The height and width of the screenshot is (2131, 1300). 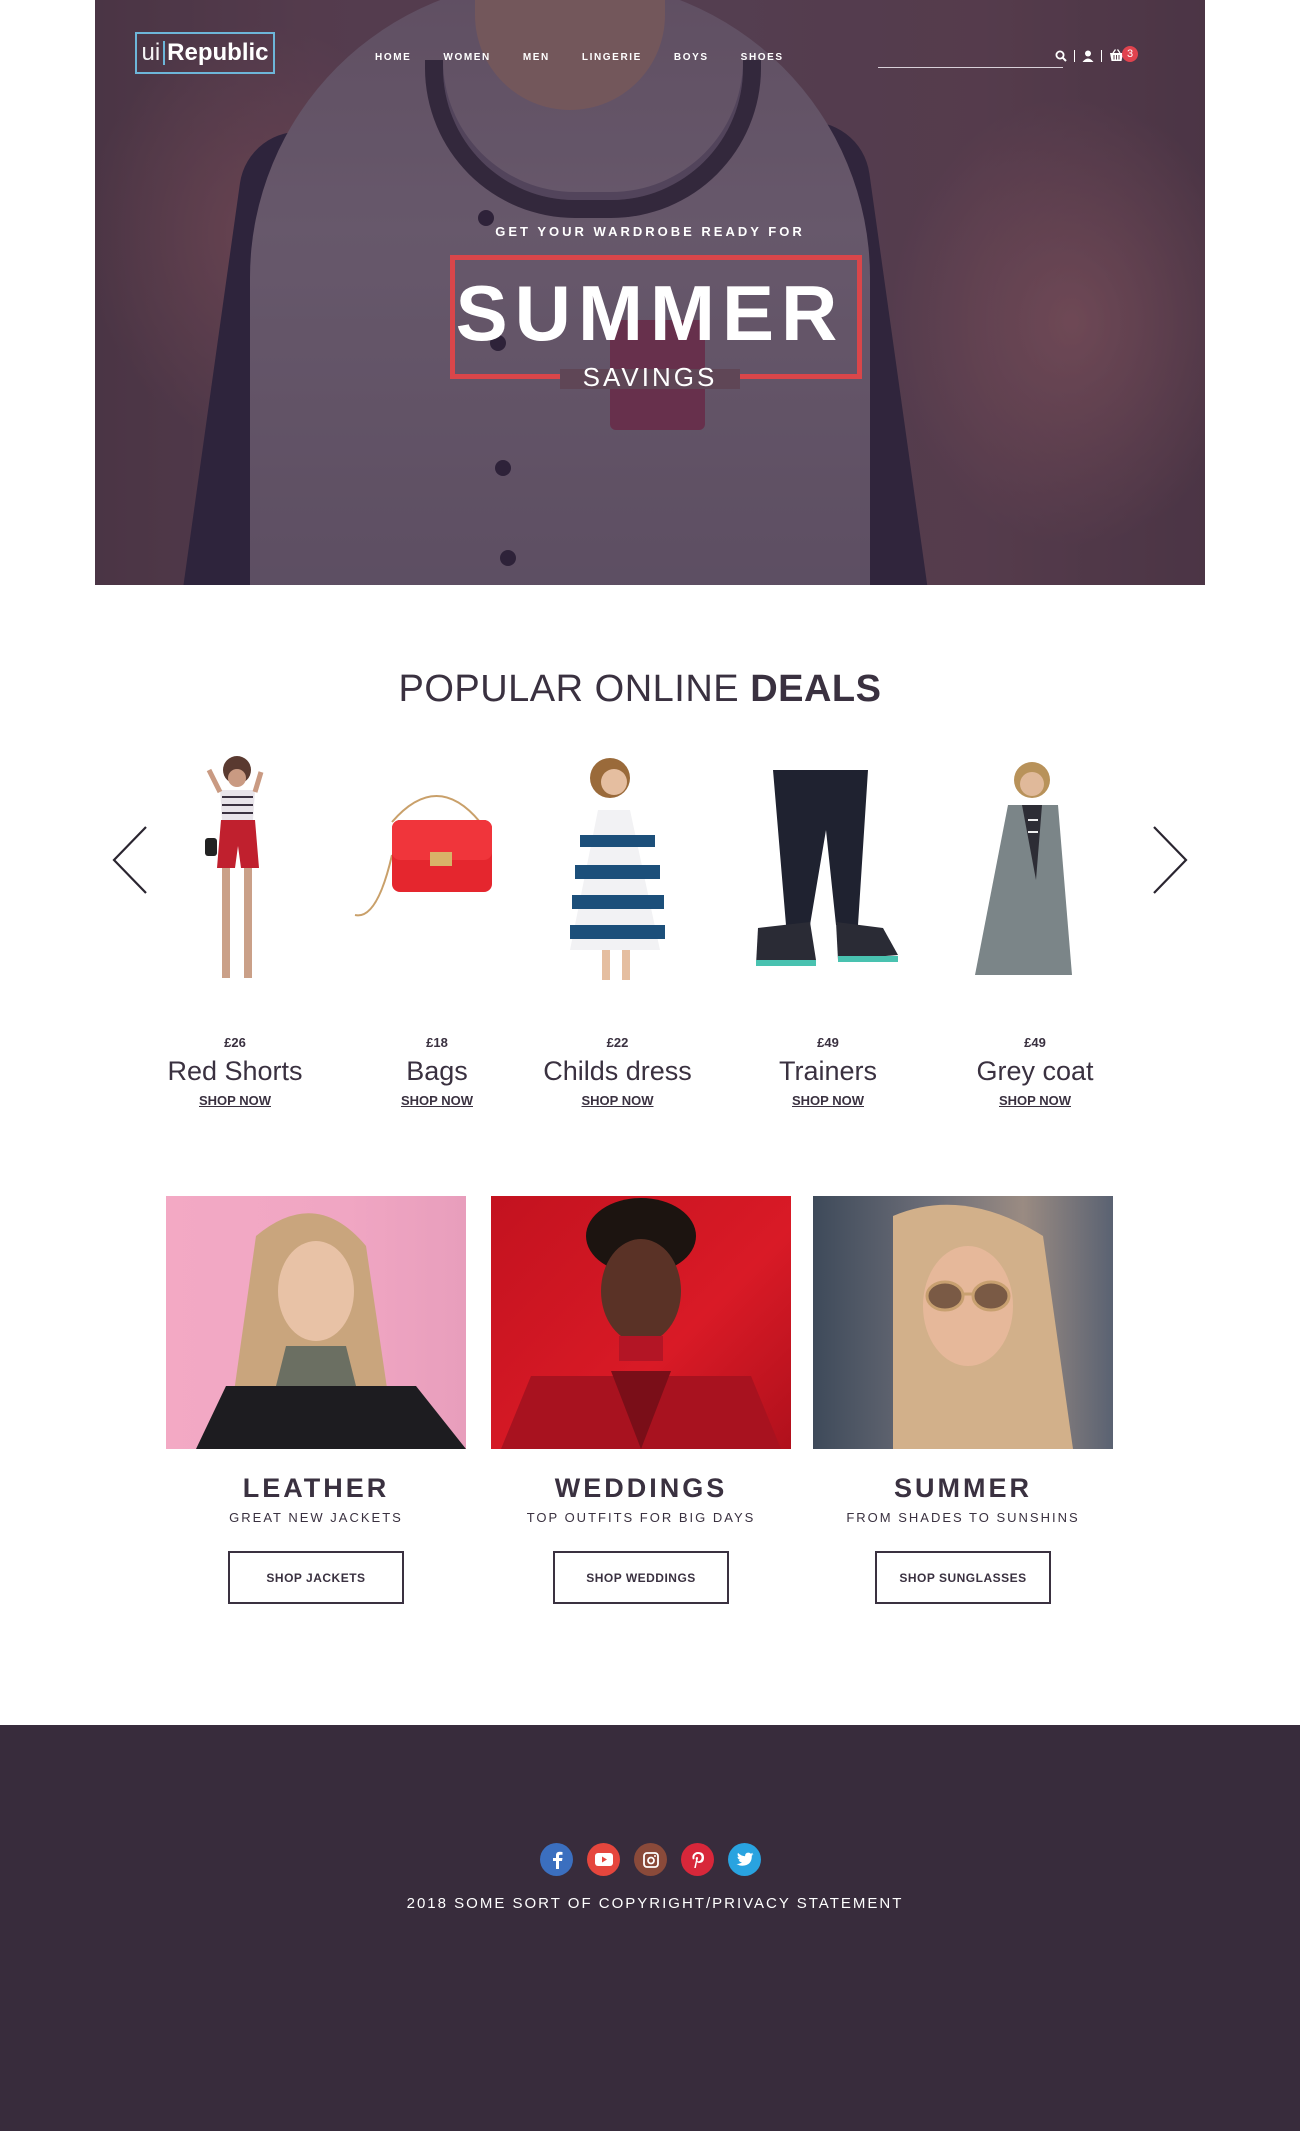 What do you see at coordinates (603, 1859) in the screenshot?
I see `youtube-icon` at bounding box center [603, 1859].